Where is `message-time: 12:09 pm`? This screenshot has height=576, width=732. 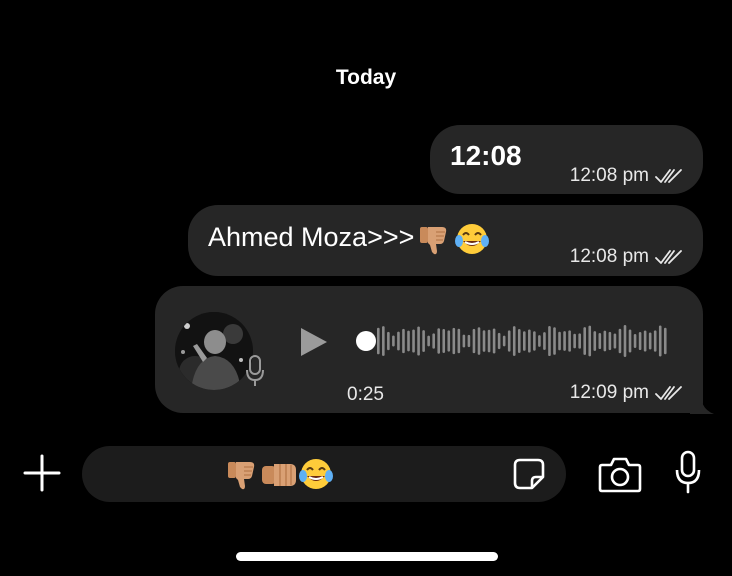 message-time: 12:09 pm is located at coordinates (609, 392).